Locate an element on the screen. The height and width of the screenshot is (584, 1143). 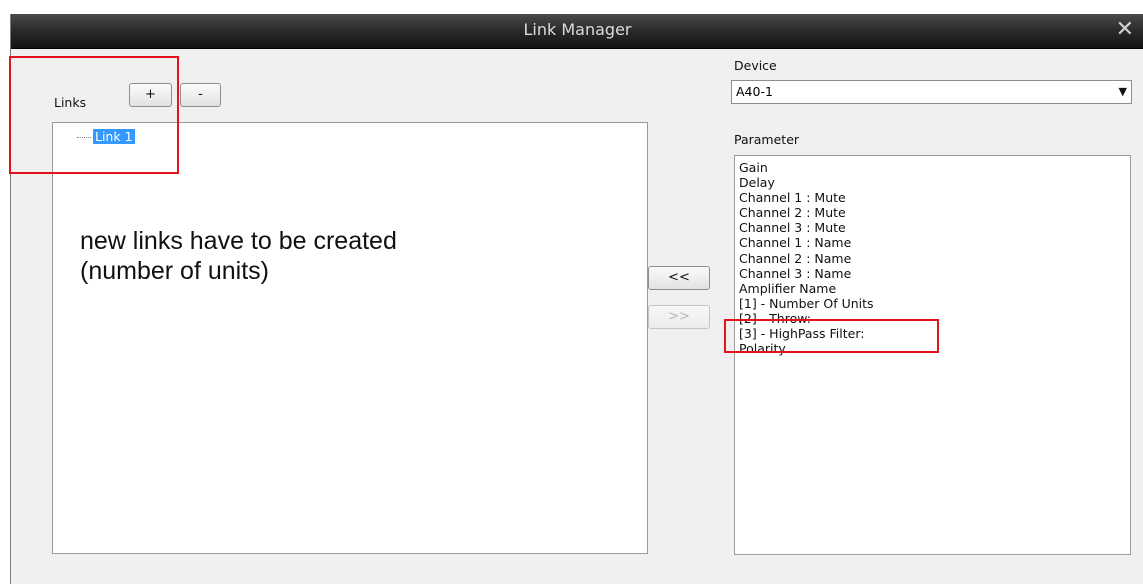
tree-connector is located at coordinates (84, 137).